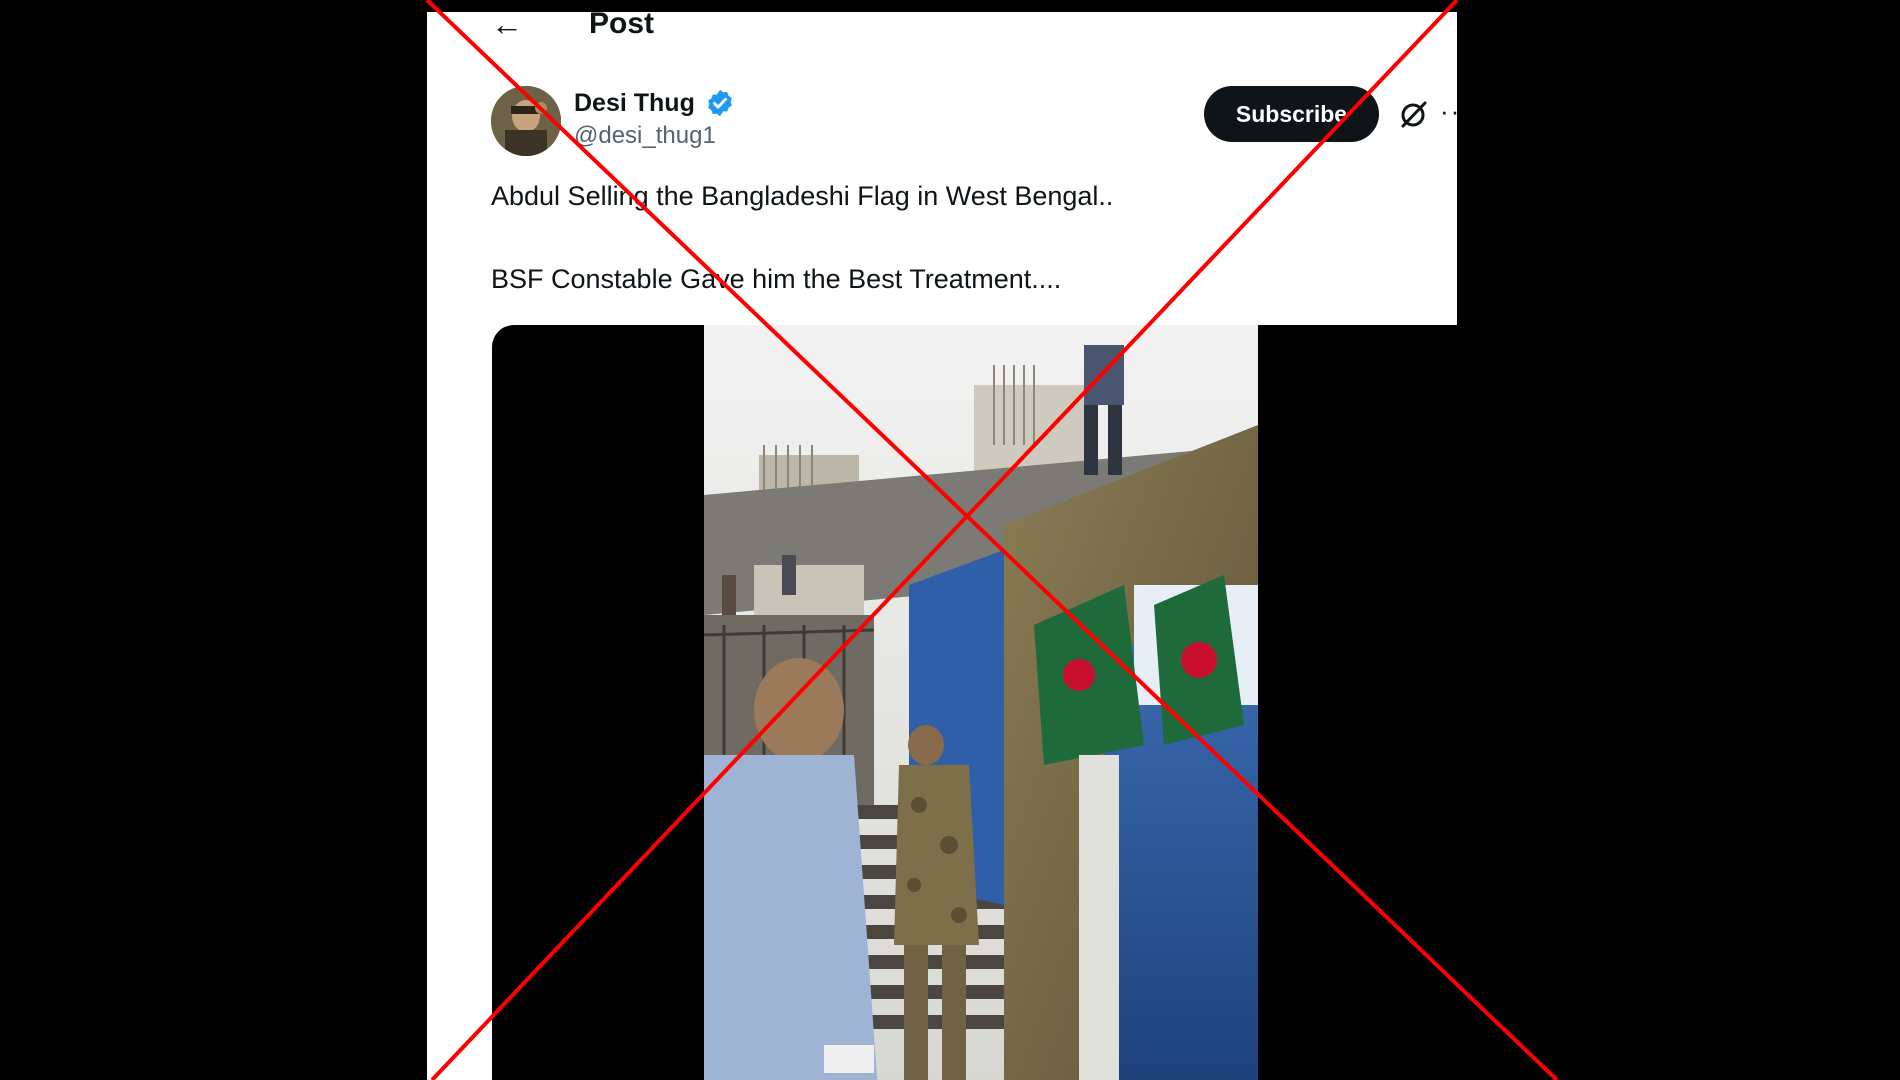 The width and height of the screenshot is (1900, 1080). Describe the element at coordinates (1448, 111) in the screenshot. I see `more-options-icon: ···` at that location.